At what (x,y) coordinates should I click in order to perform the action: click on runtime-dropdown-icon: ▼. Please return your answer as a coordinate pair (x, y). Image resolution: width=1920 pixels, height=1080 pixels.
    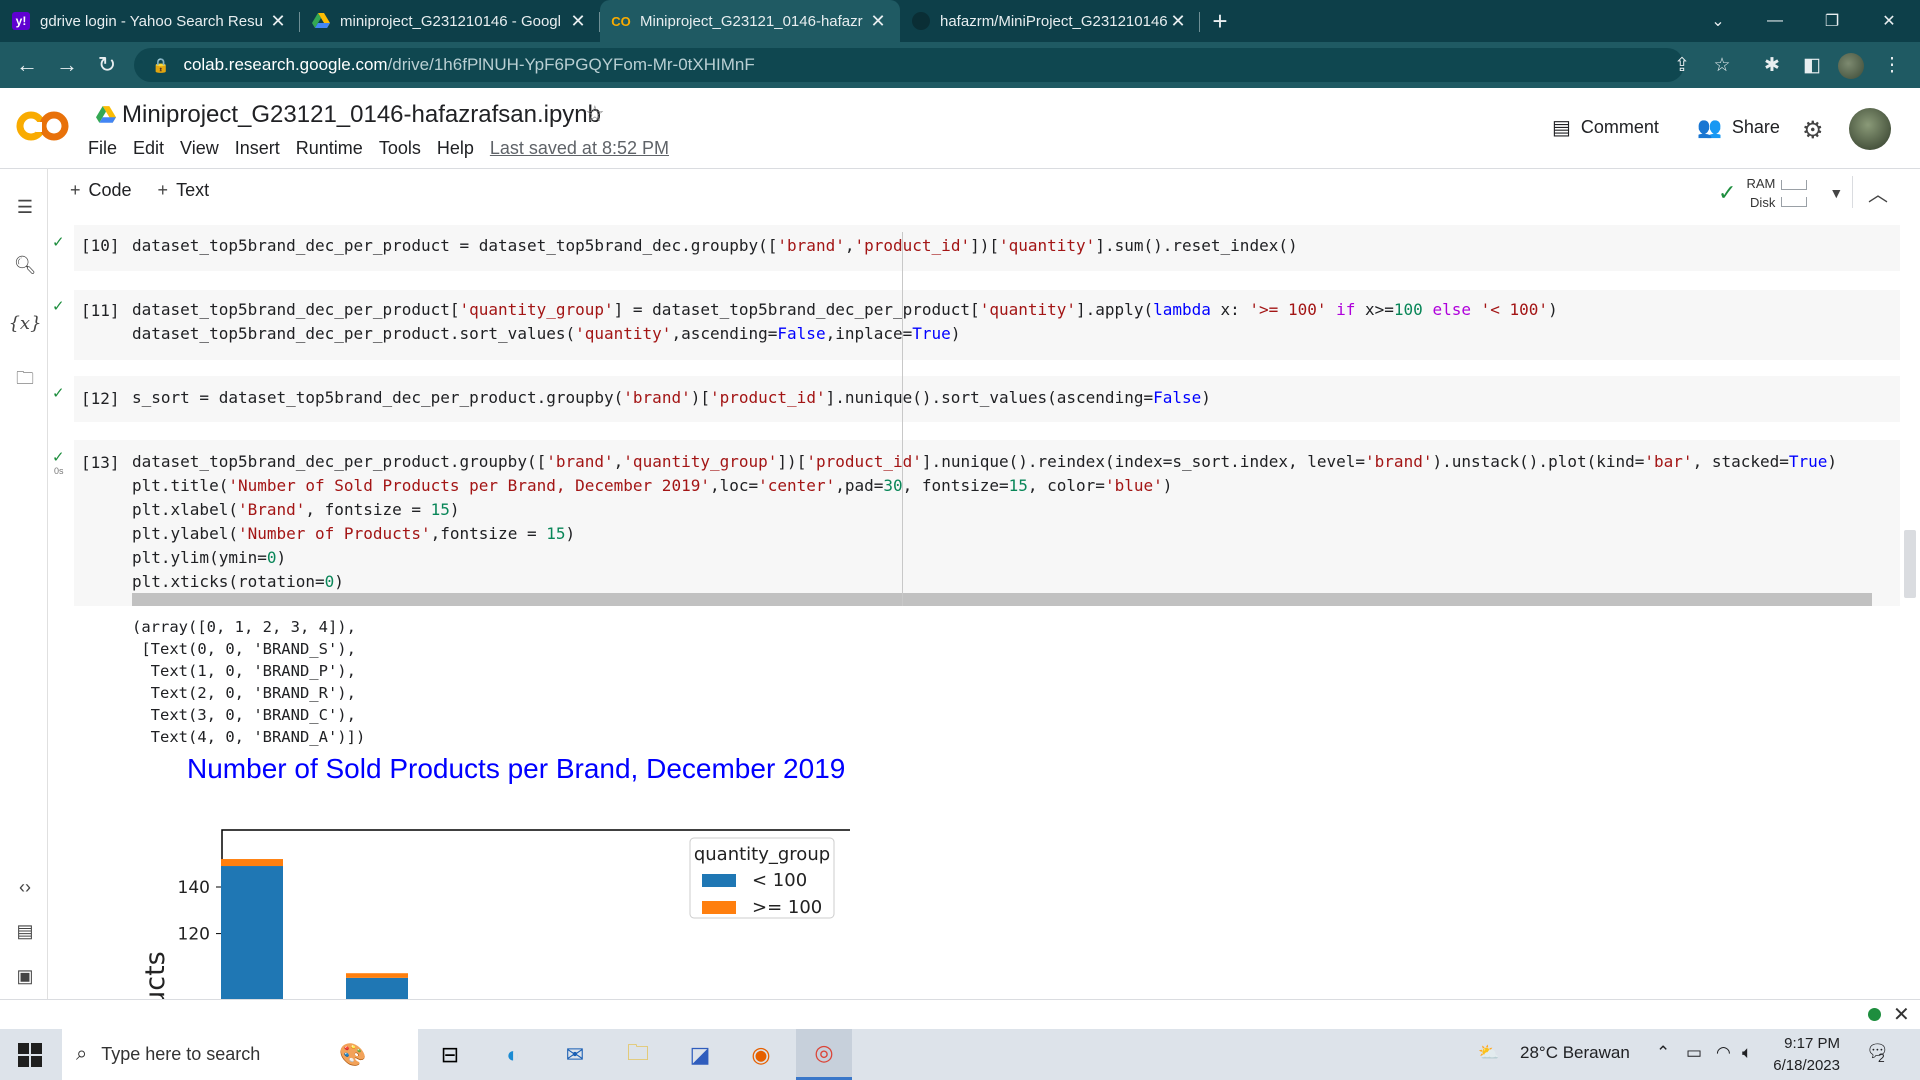
    Looking at the image, I should click on (1836, 193).